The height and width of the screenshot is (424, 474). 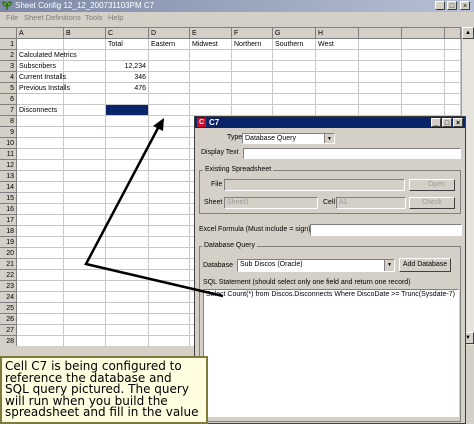 What do you see at coordinates (314, 185) in the screenshot?
I see `file-input` at bounding box center [314, 185].